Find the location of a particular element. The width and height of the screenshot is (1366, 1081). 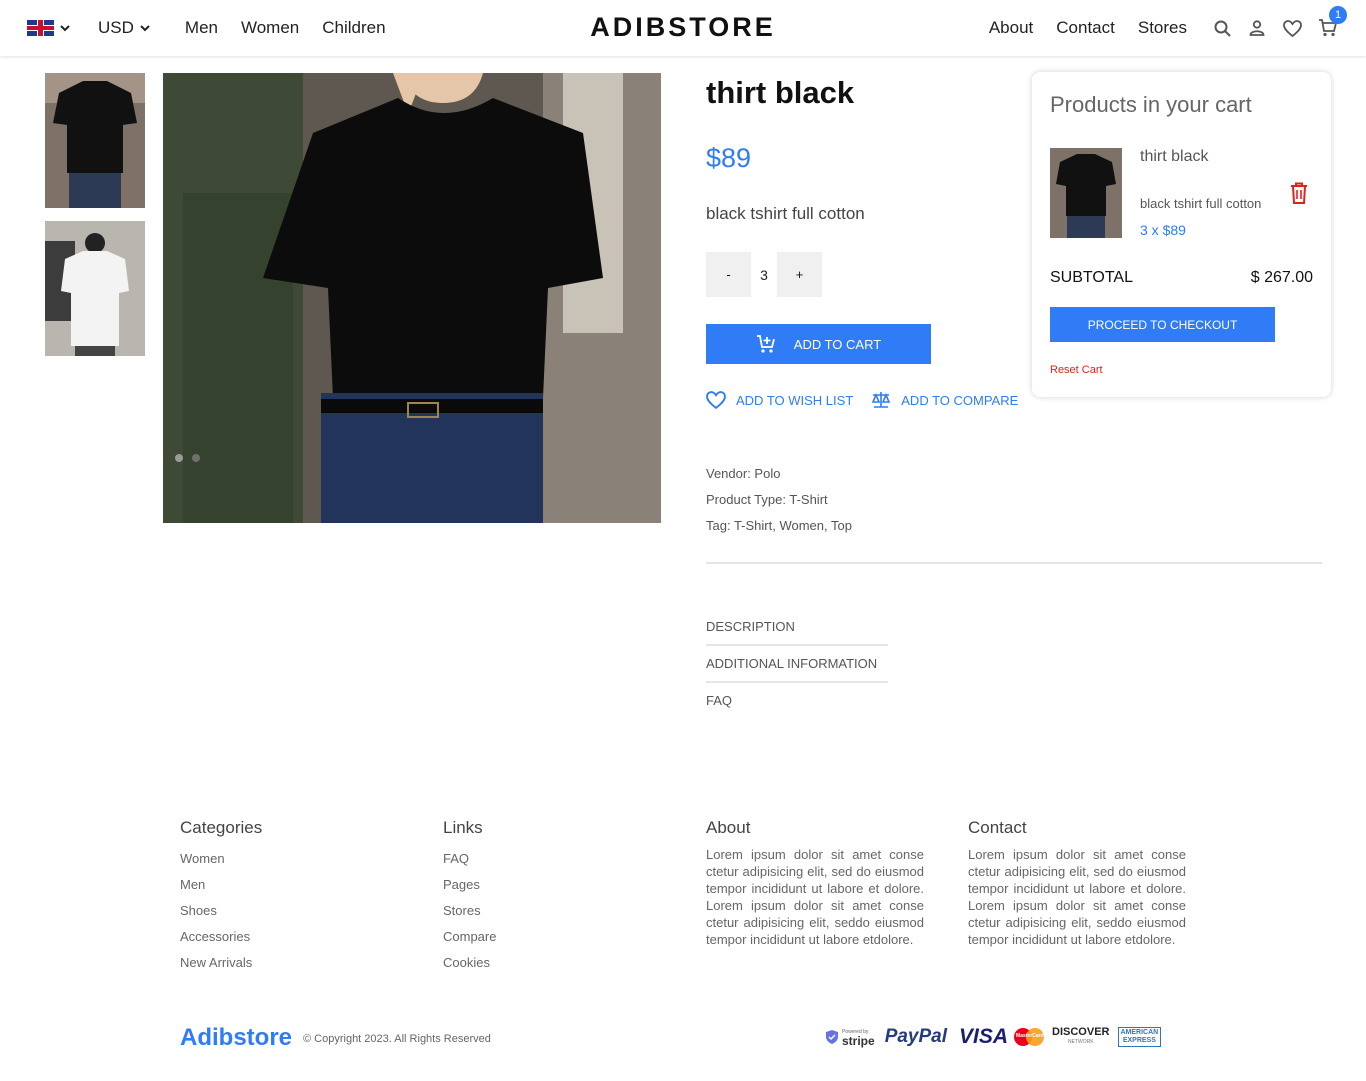

product-description: black tshirt full cotton is located at coordinates (785, 213).